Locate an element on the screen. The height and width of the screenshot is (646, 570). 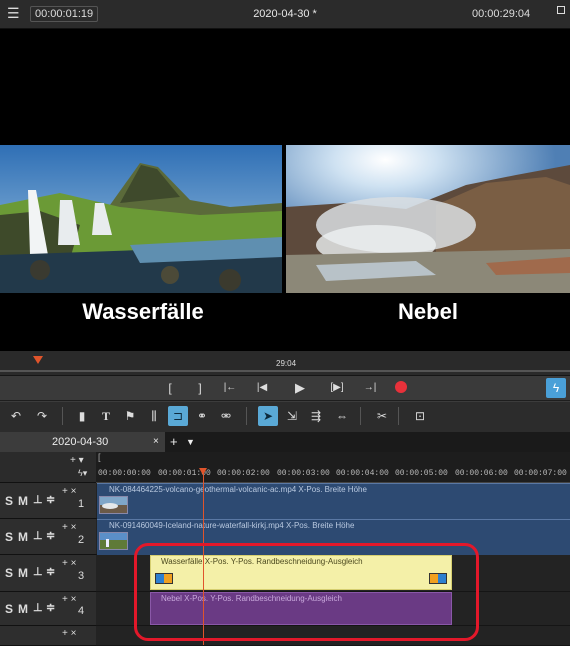
marker-flag-icon: ⚑ is located at coordinates (130, 416).